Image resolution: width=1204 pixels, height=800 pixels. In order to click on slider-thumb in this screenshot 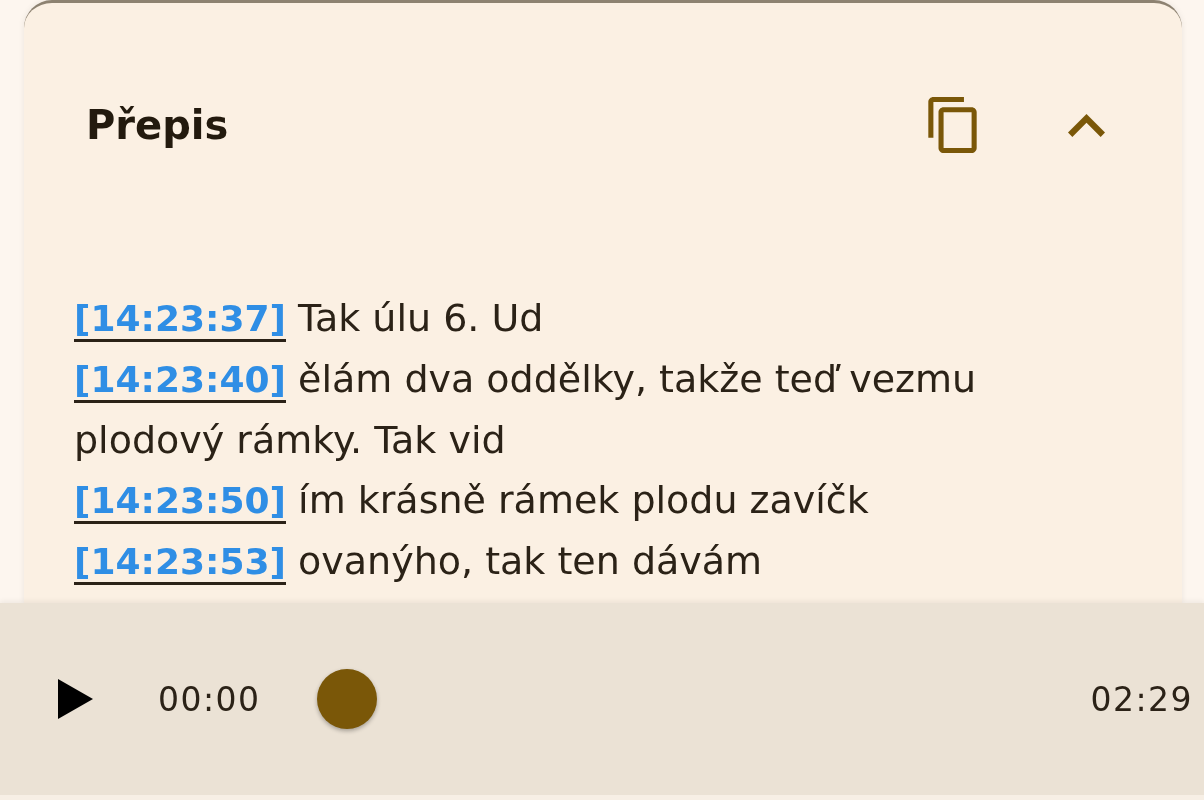, I will do `click(346, 699)`.